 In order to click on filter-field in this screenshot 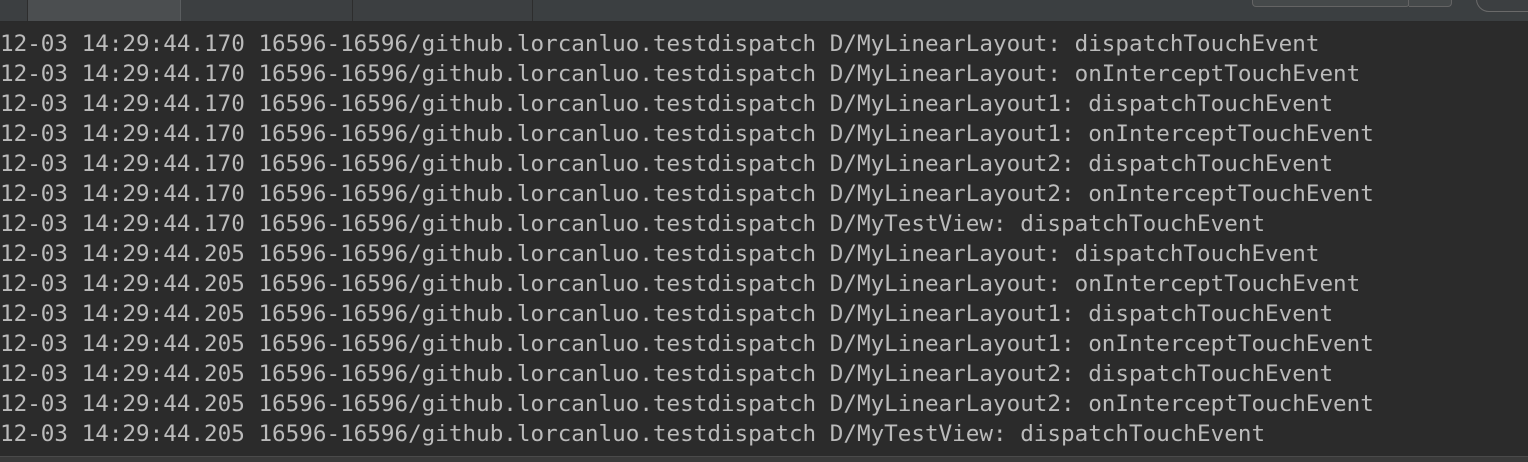, I will do `click(1331, 3)`.